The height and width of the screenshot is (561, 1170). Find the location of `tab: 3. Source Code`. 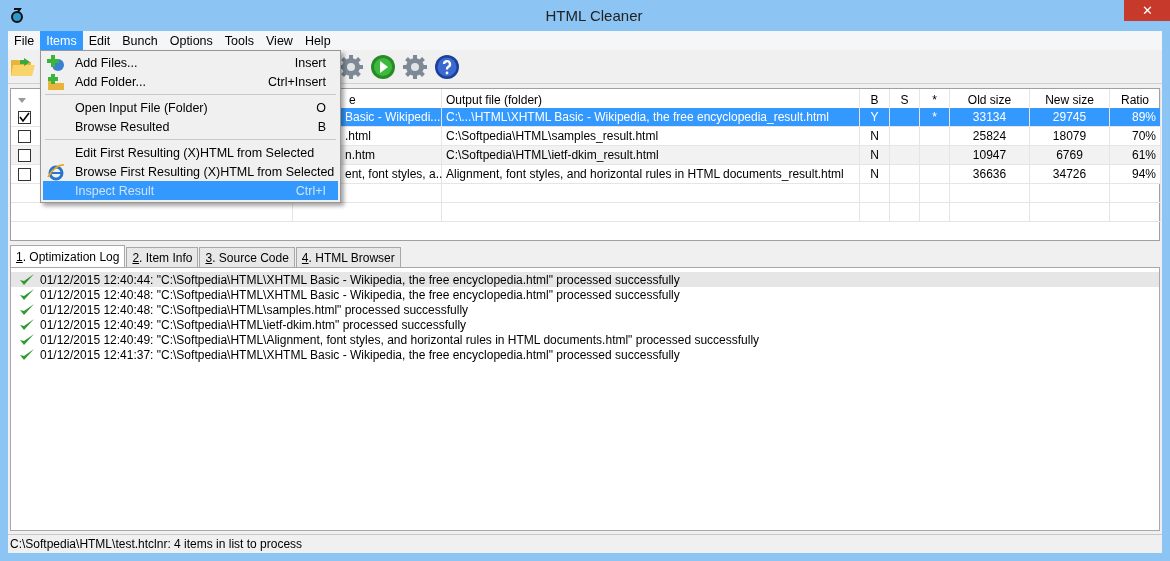

tab: 3. Source Code is located at coordinates (247, 257).